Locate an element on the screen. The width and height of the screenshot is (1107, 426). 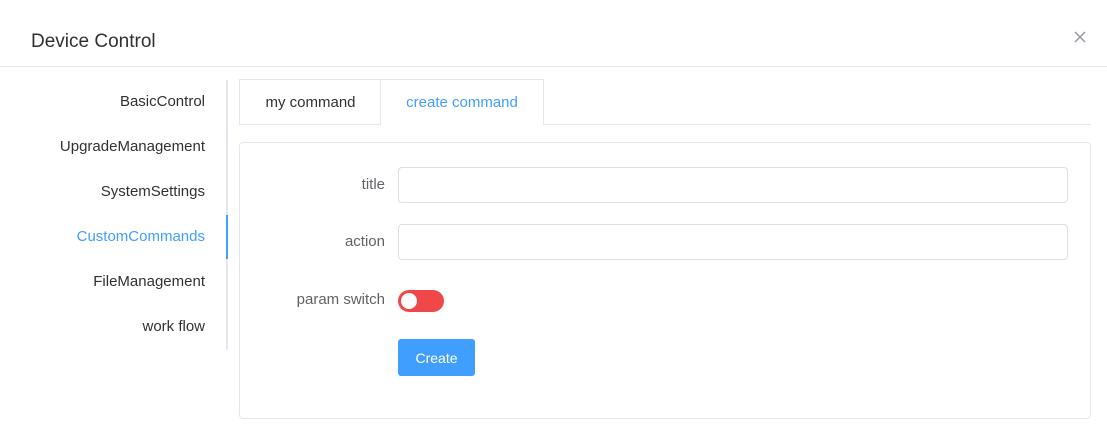
sidebar-item-system-settings: SystemSettings is located at coordinates (153, 192).